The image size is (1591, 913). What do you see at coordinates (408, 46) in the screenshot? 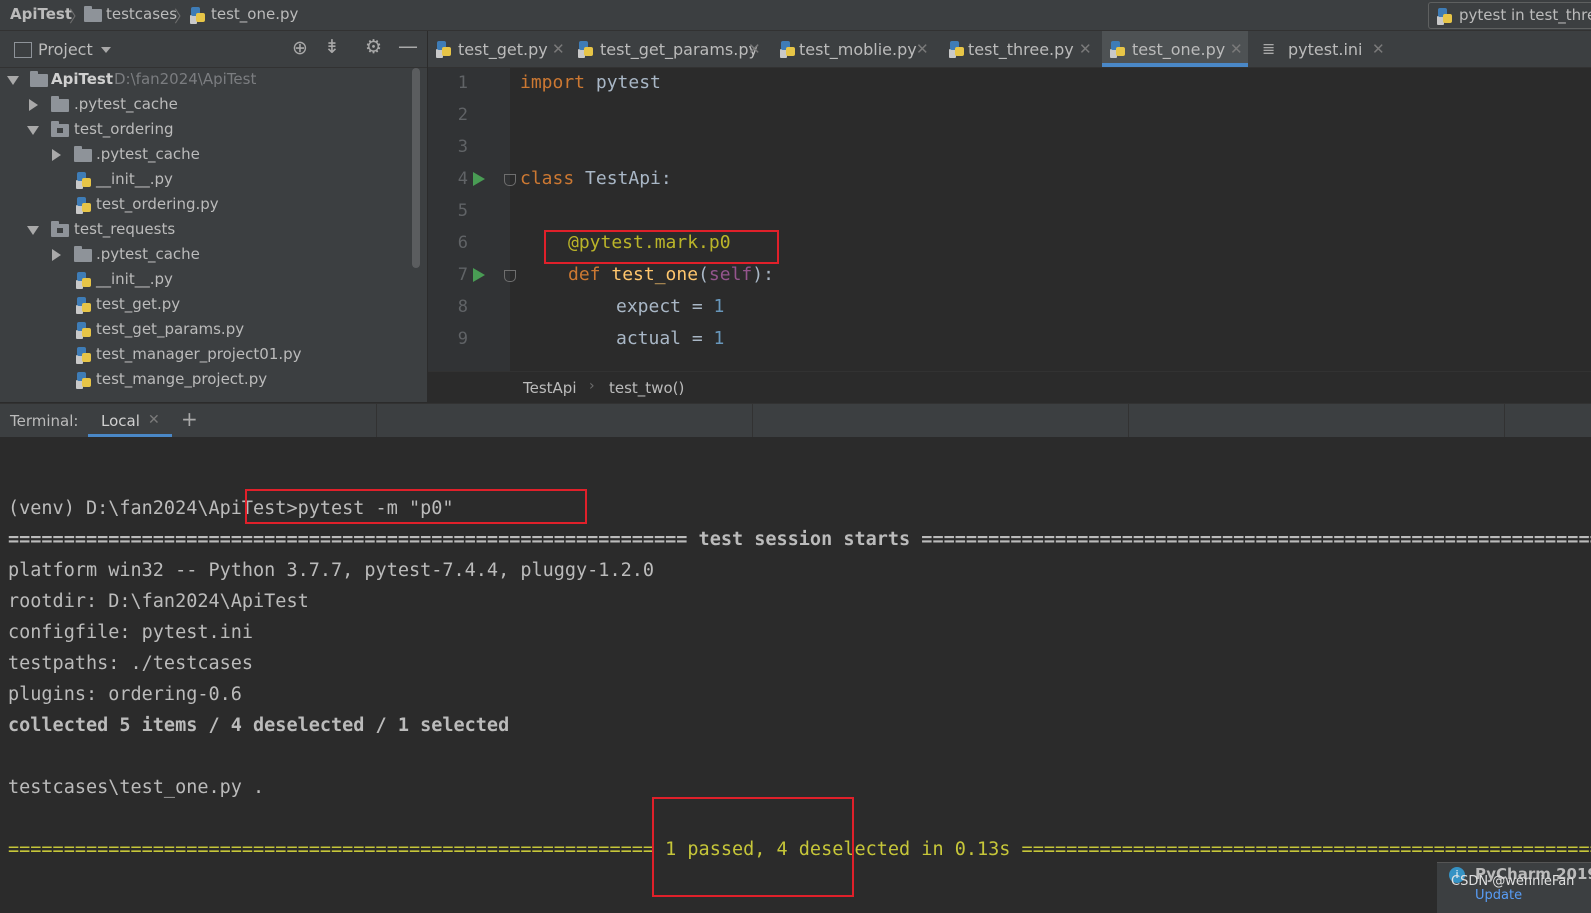
I see `hide-panel-icon: —` at bounding box center [408, 46].